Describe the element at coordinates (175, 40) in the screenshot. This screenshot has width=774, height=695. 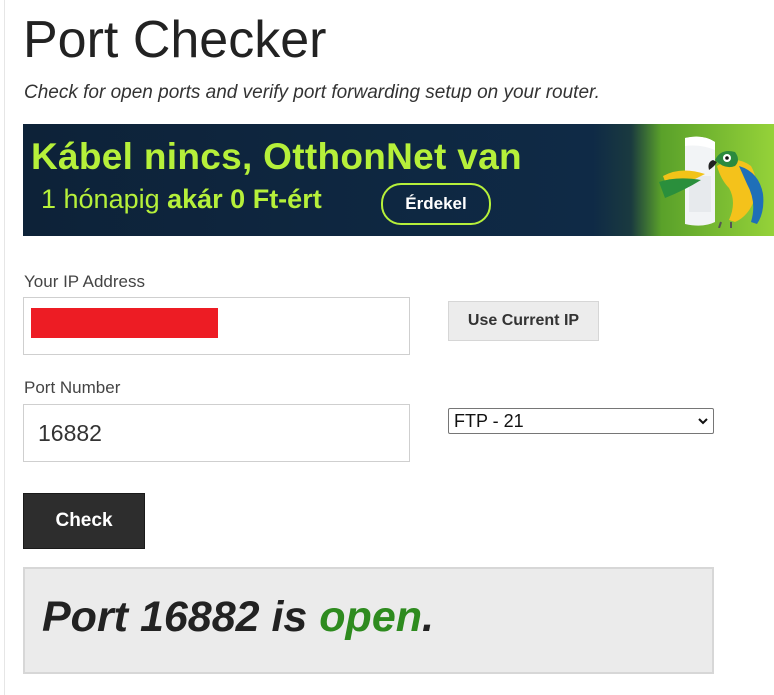
I see `page-title: Port Checker` at that location.